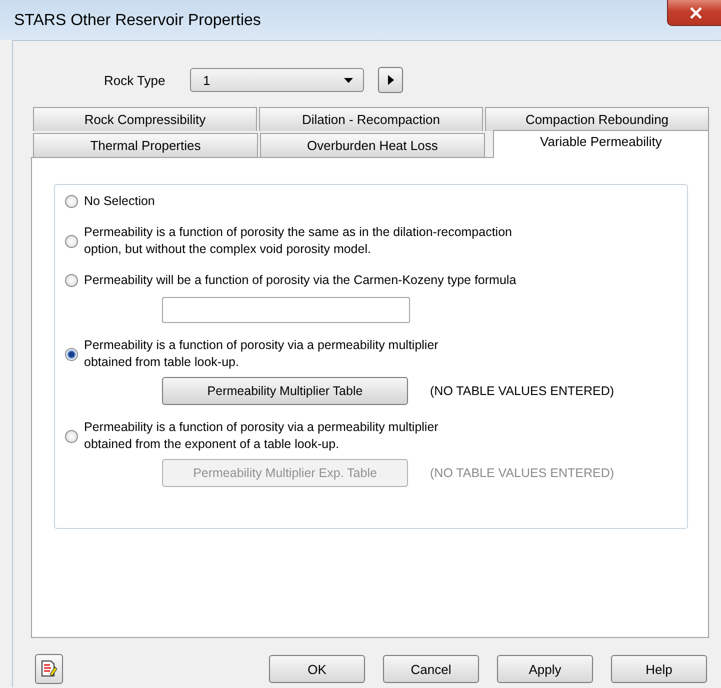 The image size is (721, 688). Describe the element at coordinates (659, 669) in the screenshot. I see `help-button: Help` at that location.